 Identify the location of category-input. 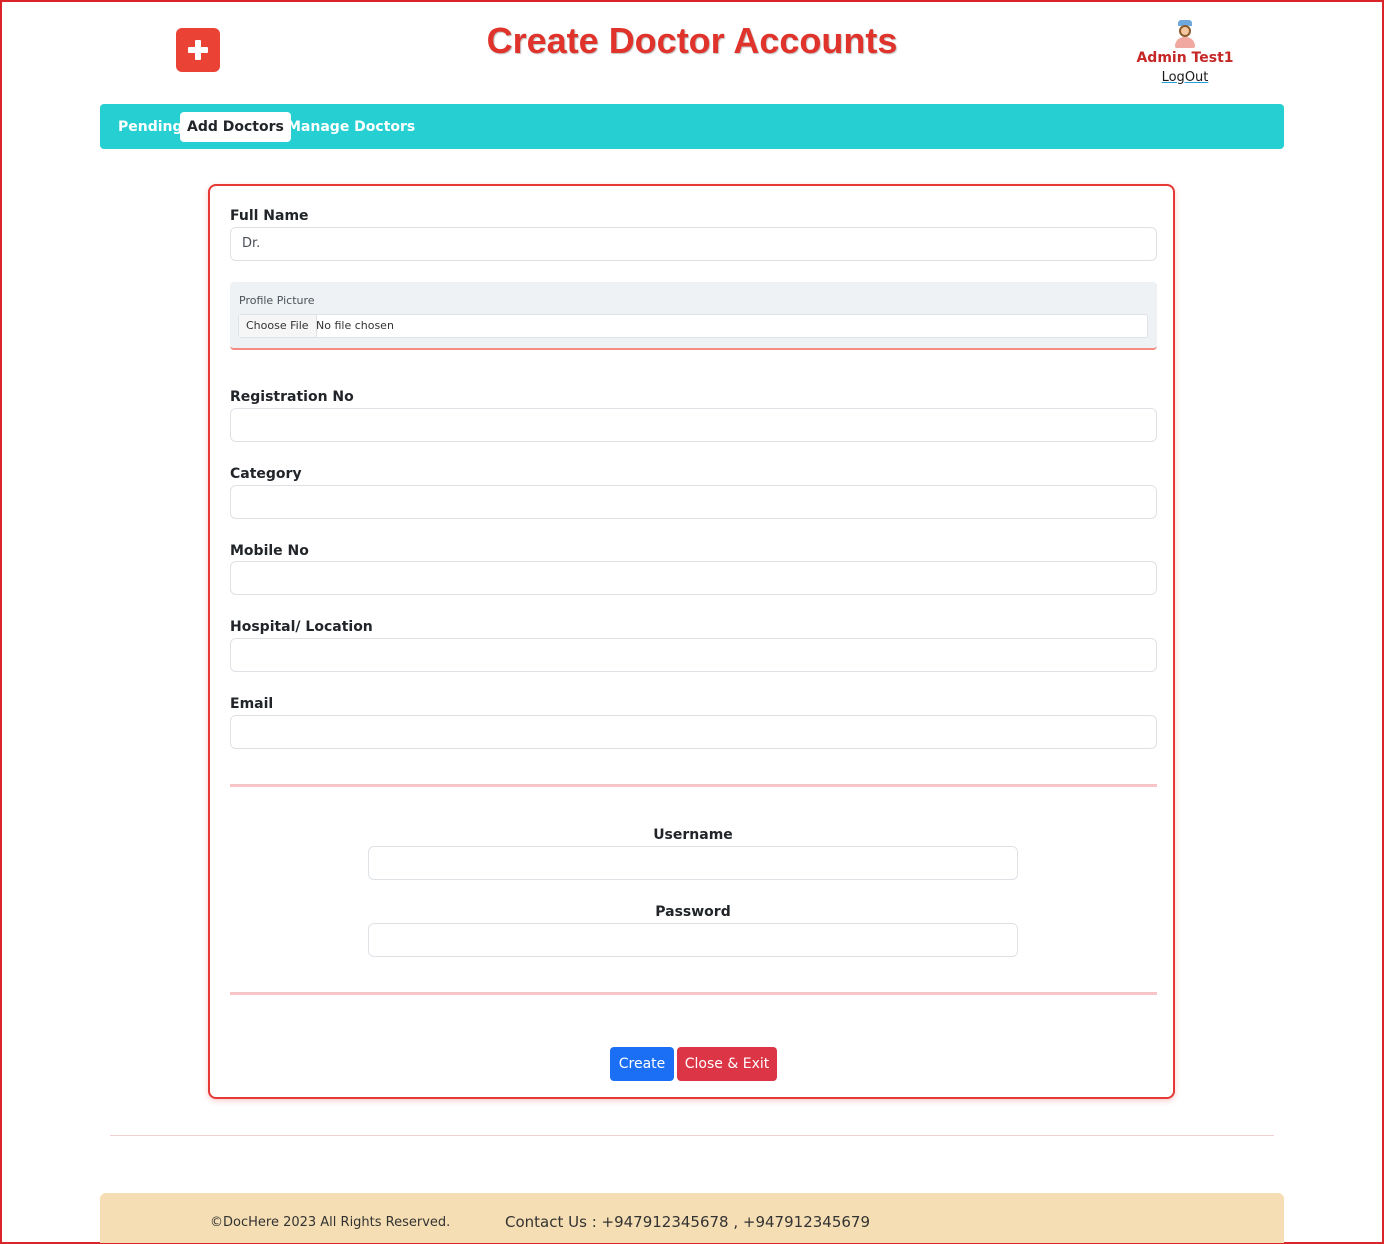
(693, 502).